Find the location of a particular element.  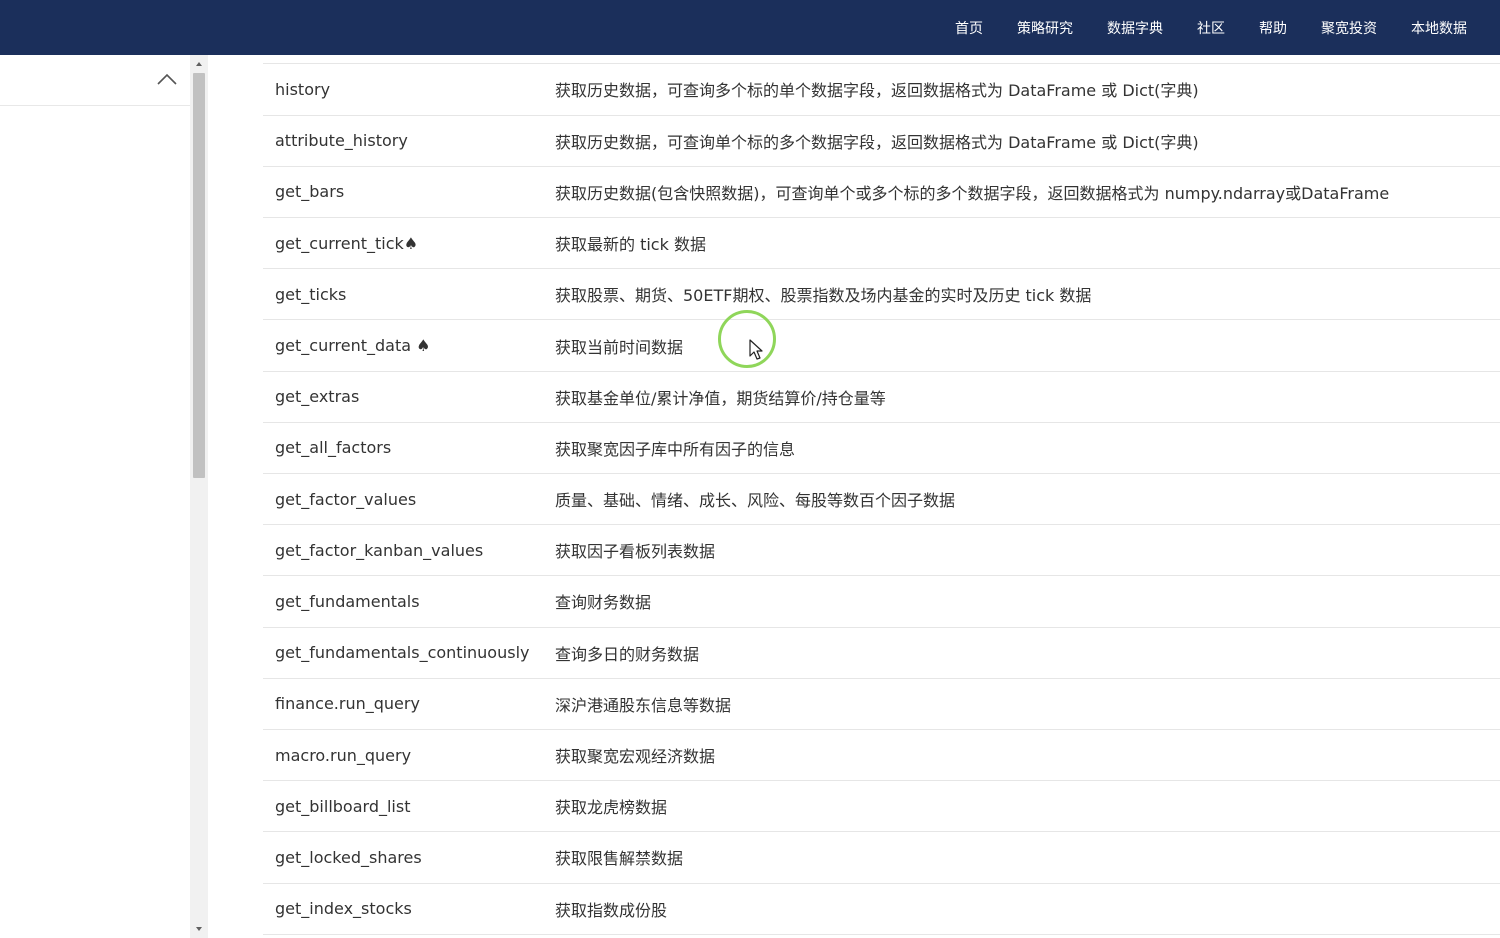

function-name: get_factor_kanban_values is located at coordinates (409, 550).